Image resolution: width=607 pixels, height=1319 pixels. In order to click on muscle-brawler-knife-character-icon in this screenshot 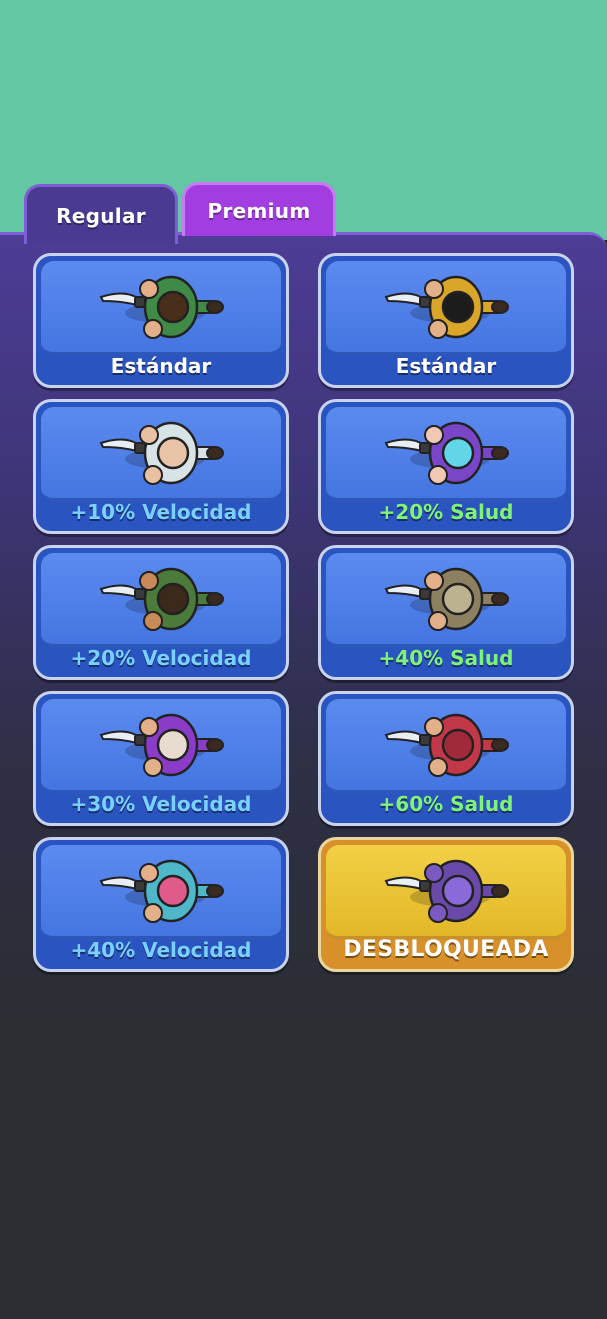, I will do `click(161, 599)`.